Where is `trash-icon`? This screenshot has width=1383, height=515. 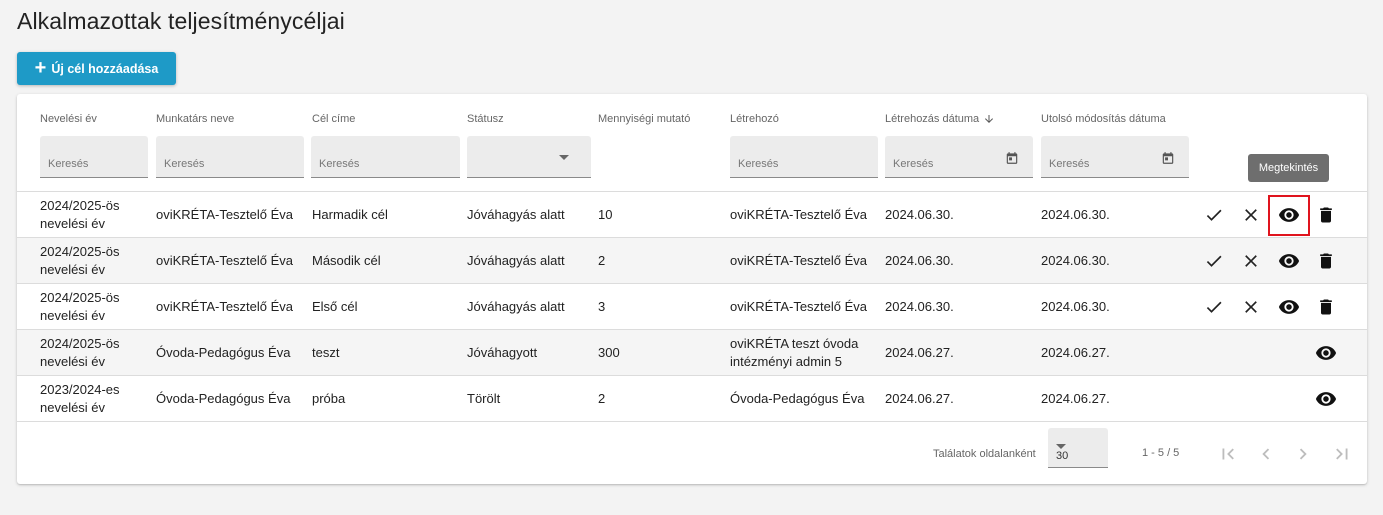 trash-icon is located at coordinates (1326, 215).